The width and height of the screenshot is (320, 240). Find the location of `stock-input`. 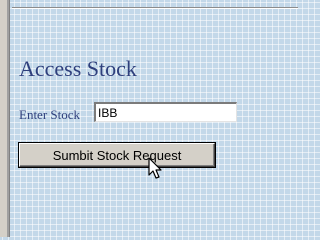

stock-input is located at coordinates (165, 112).